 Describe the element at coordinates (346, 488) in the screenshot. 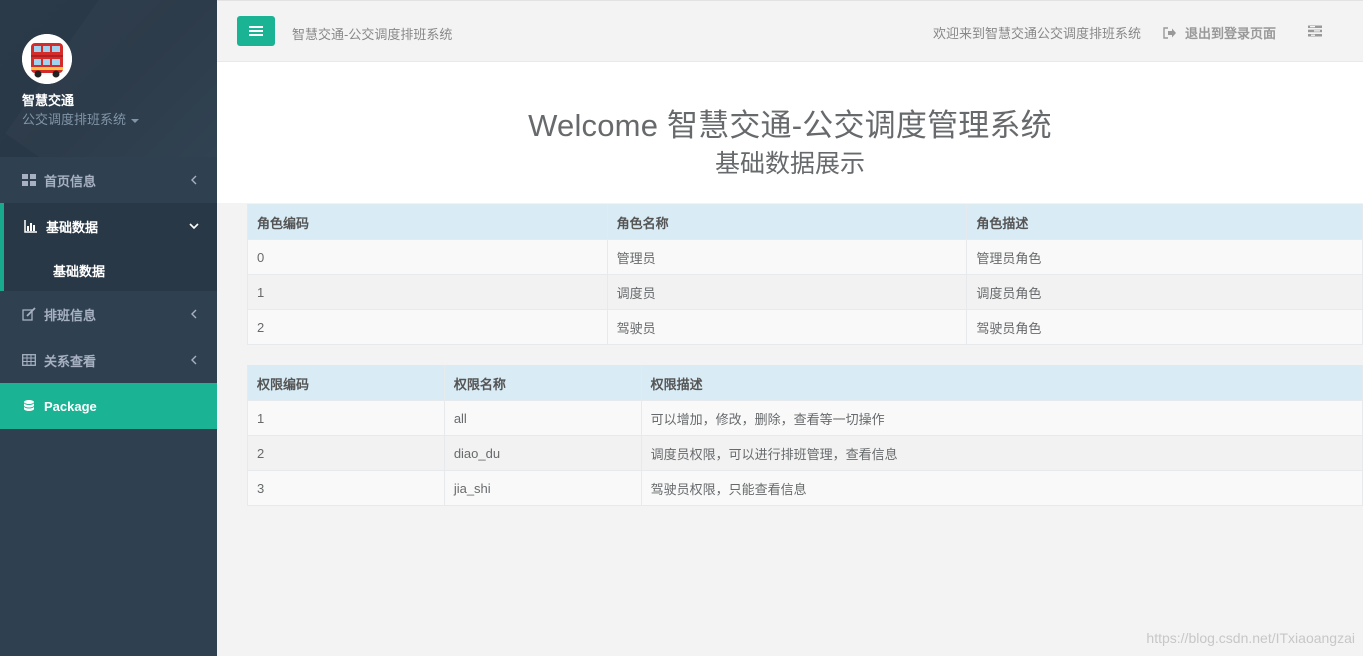

I see `table-cell: 3` at that location.